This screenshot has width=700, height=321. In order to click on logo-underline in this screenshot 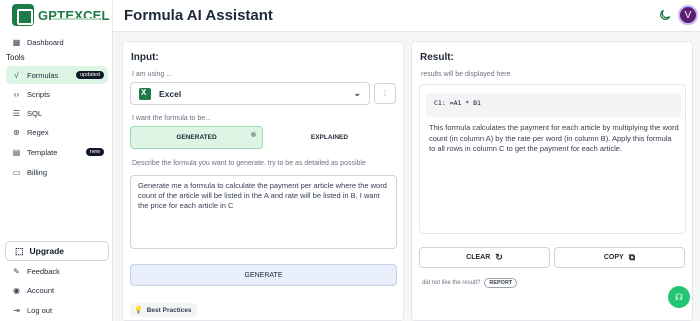, I will do `click(76, 19)`.